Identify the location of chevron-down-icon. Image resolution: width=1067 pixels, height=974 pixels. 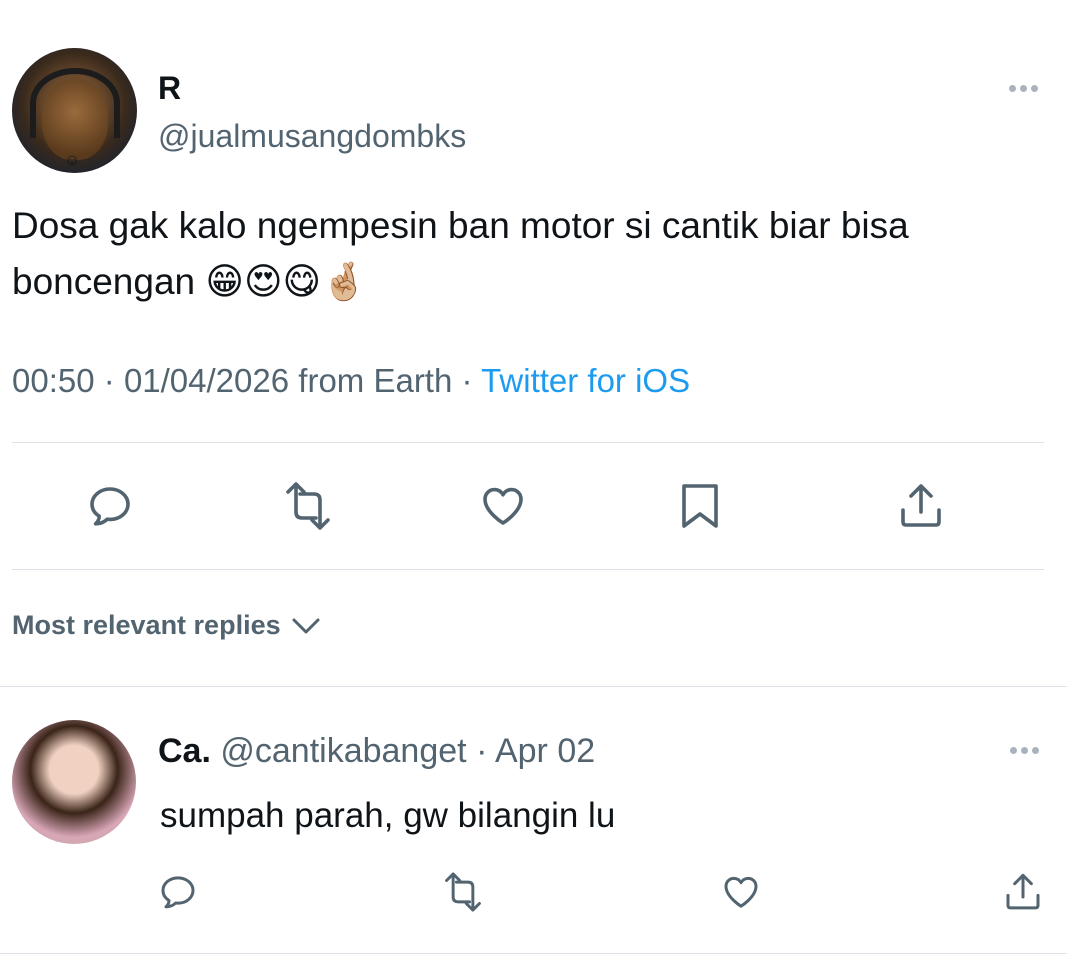
(306, 625).